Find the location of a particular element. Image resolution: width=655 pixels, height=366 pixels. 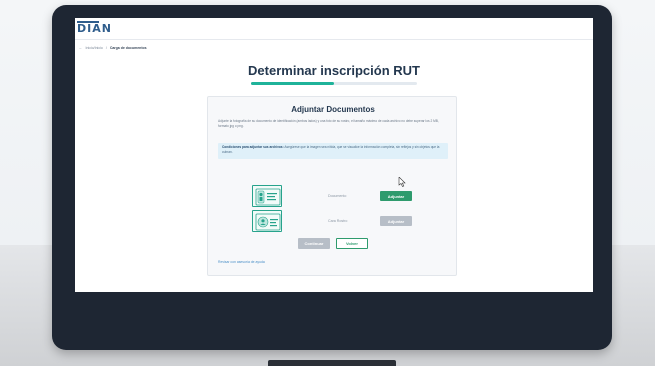

back-button: Volver is located at coordinates (352, 243).